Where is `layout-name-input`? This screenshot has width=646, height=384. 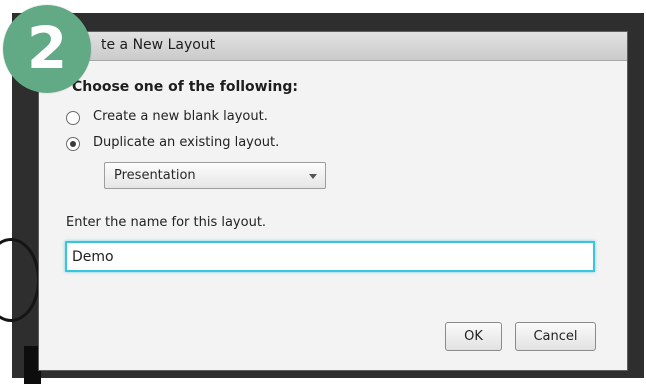 layout-name-input is located at coordinates (330, 256).